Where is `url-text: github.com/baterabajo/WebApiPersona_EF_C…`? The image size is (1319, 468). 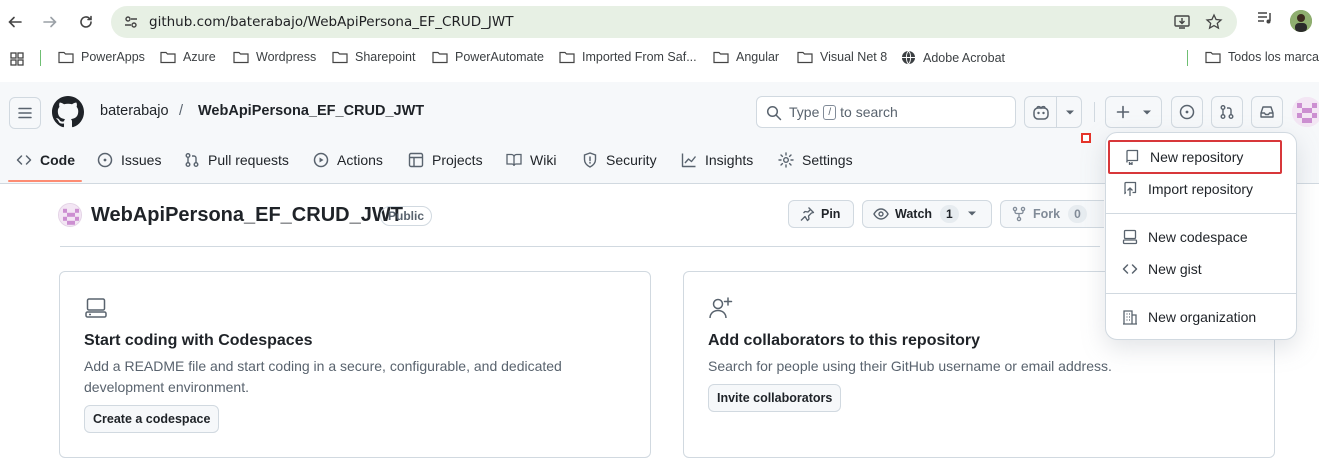
url-text: github.com/baterabajo/WebApiPersona_EF_C… is located at coordinates (331, 22).